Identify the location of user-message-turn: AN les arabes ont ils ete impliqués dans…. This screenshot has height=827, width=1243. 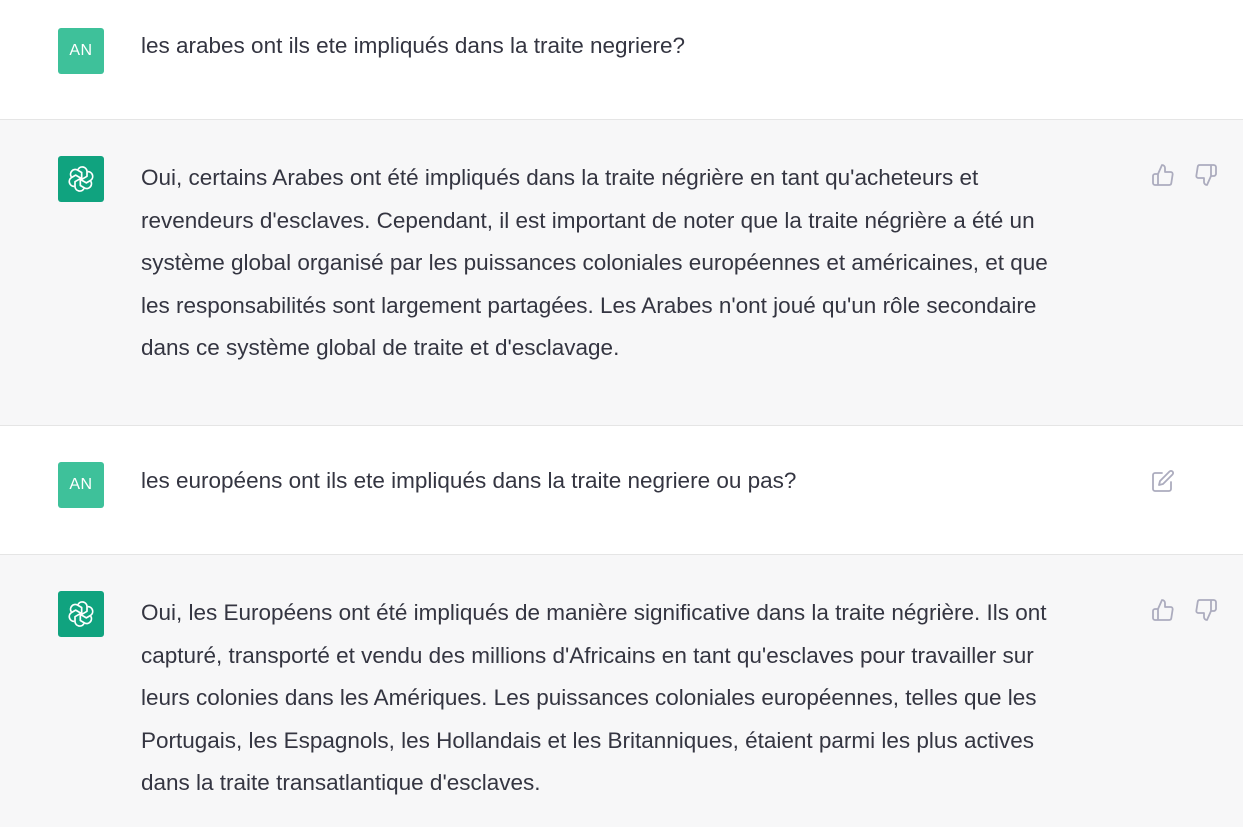
(621, 60).